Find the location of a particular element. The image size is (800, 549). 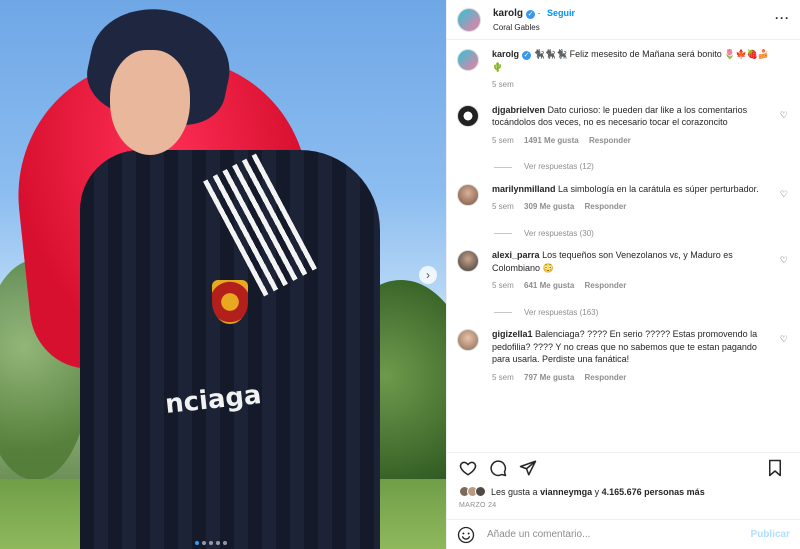

save-icon is located at coordinates (775, 468).